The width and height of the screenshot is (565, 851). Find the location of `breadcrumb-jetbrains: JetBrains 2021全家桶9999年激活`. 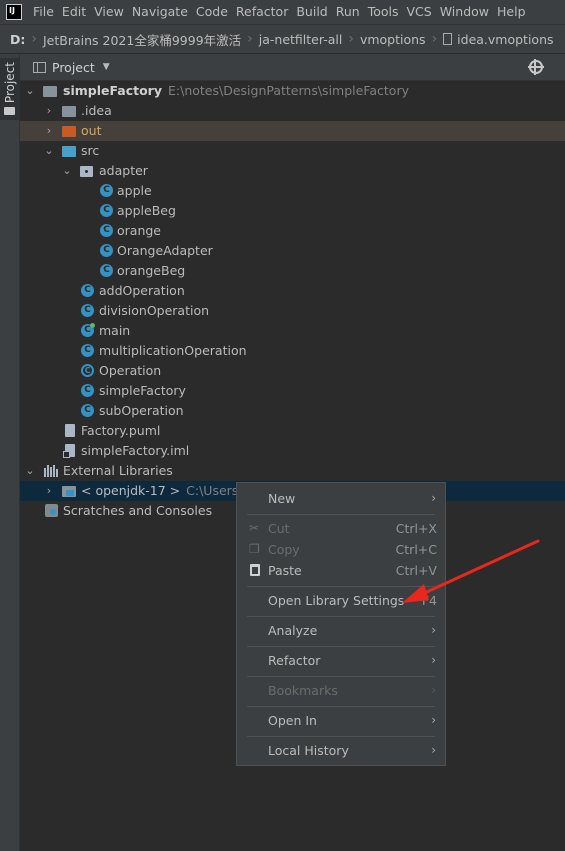

breadcrumb-jetbrains: JetBrains 2021全家桶9999年激活 is located at coordinates (142, 39).